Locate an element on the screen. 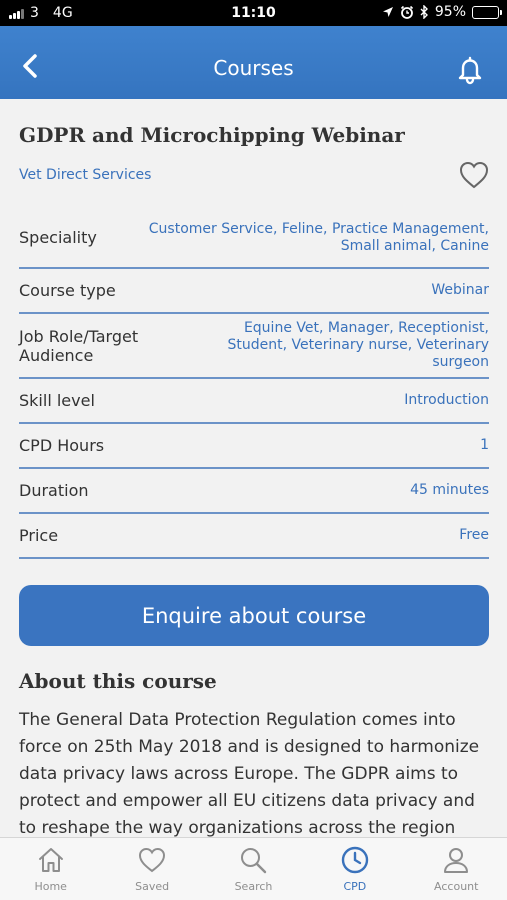  heart-icon is located at coordinates (152, 860).